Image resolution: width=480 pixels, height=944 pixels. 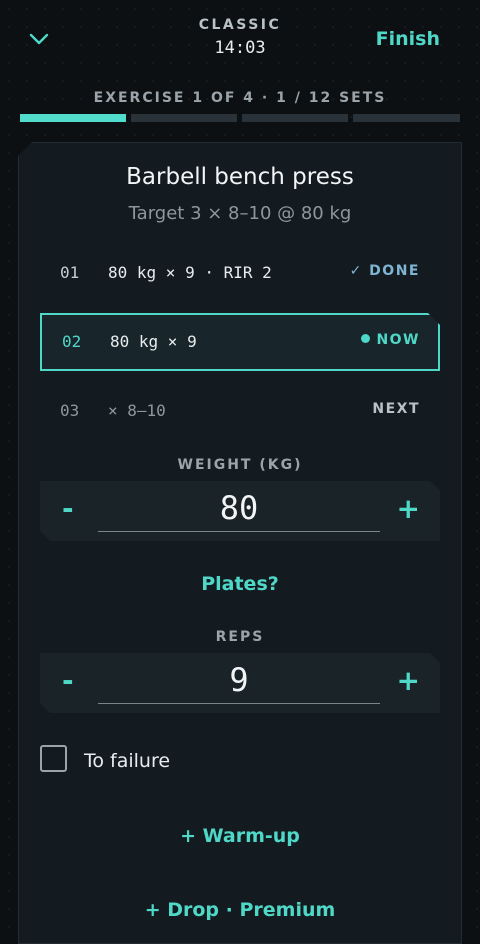 I want to click on dot-icon, so click(x=365, y=338).